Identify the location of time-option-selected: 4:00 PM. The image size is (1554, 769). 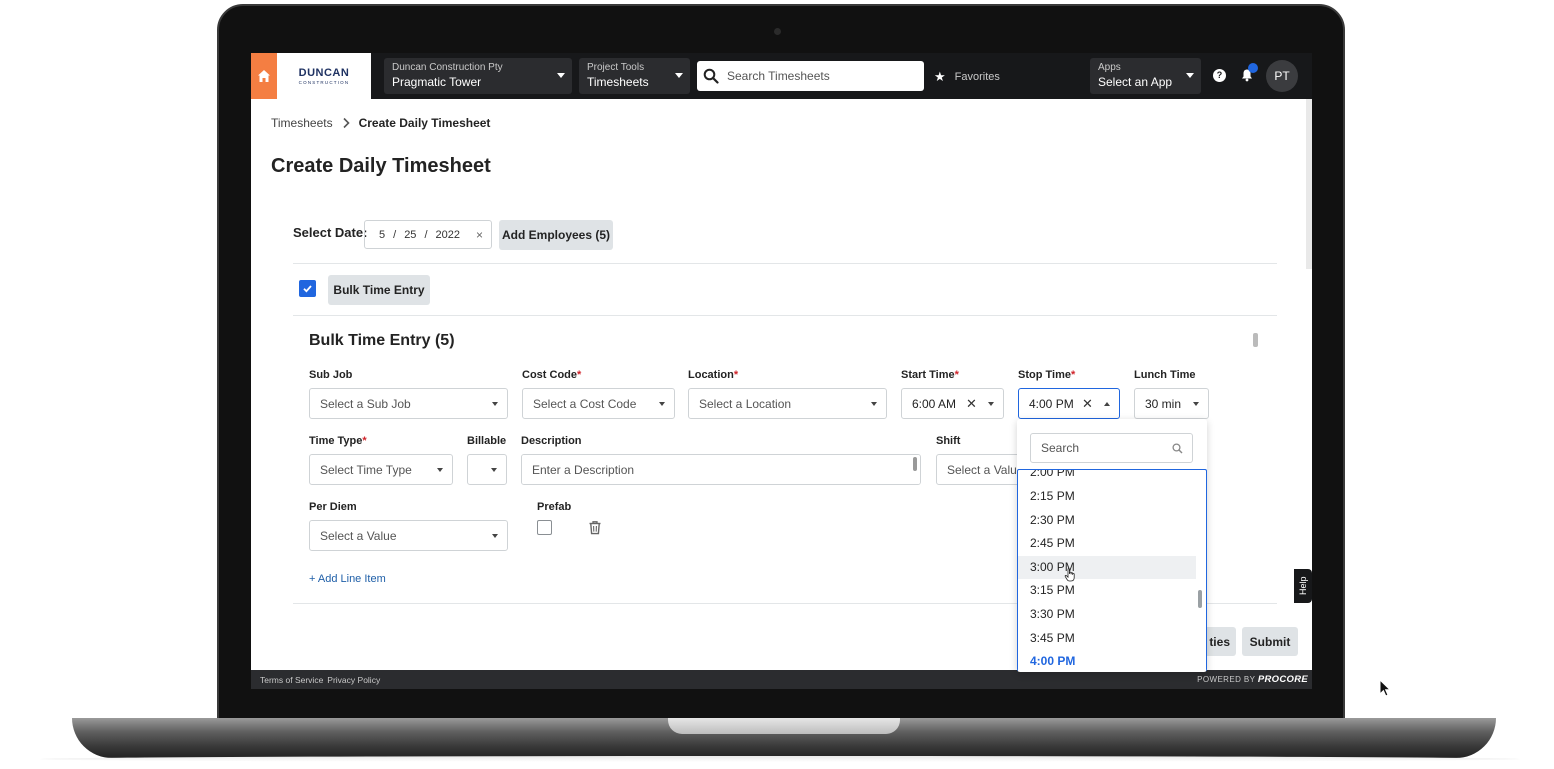
(1107, 661).